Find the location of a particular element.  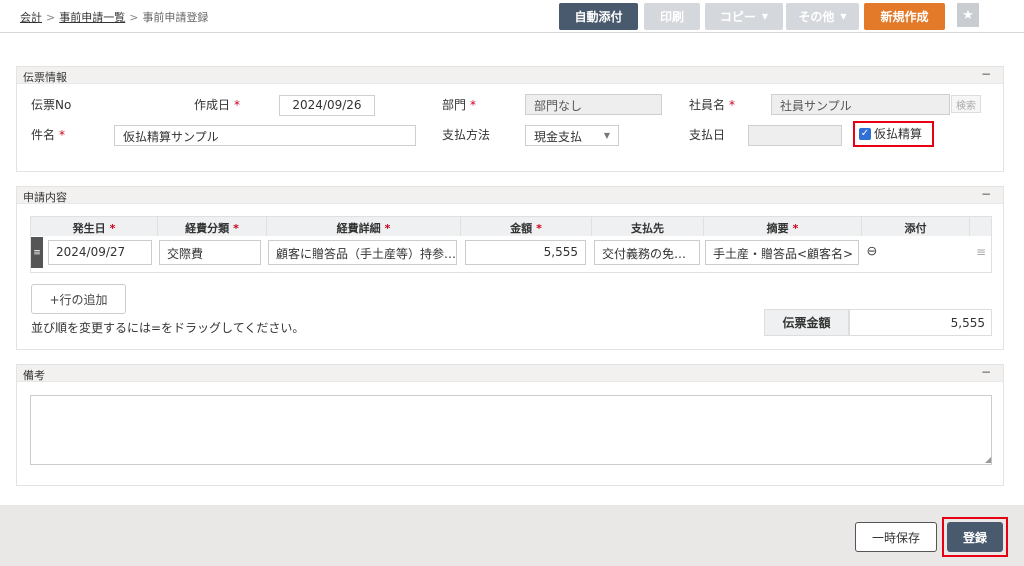

payment-date-field is located at coordinates (795, 135).